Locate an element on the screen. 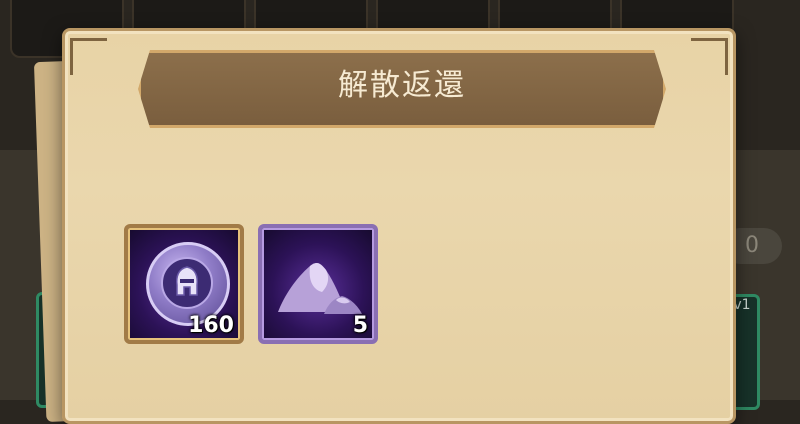 The image size is (800, 424). item-quantity: 160 is located at coordinates (211, 325).